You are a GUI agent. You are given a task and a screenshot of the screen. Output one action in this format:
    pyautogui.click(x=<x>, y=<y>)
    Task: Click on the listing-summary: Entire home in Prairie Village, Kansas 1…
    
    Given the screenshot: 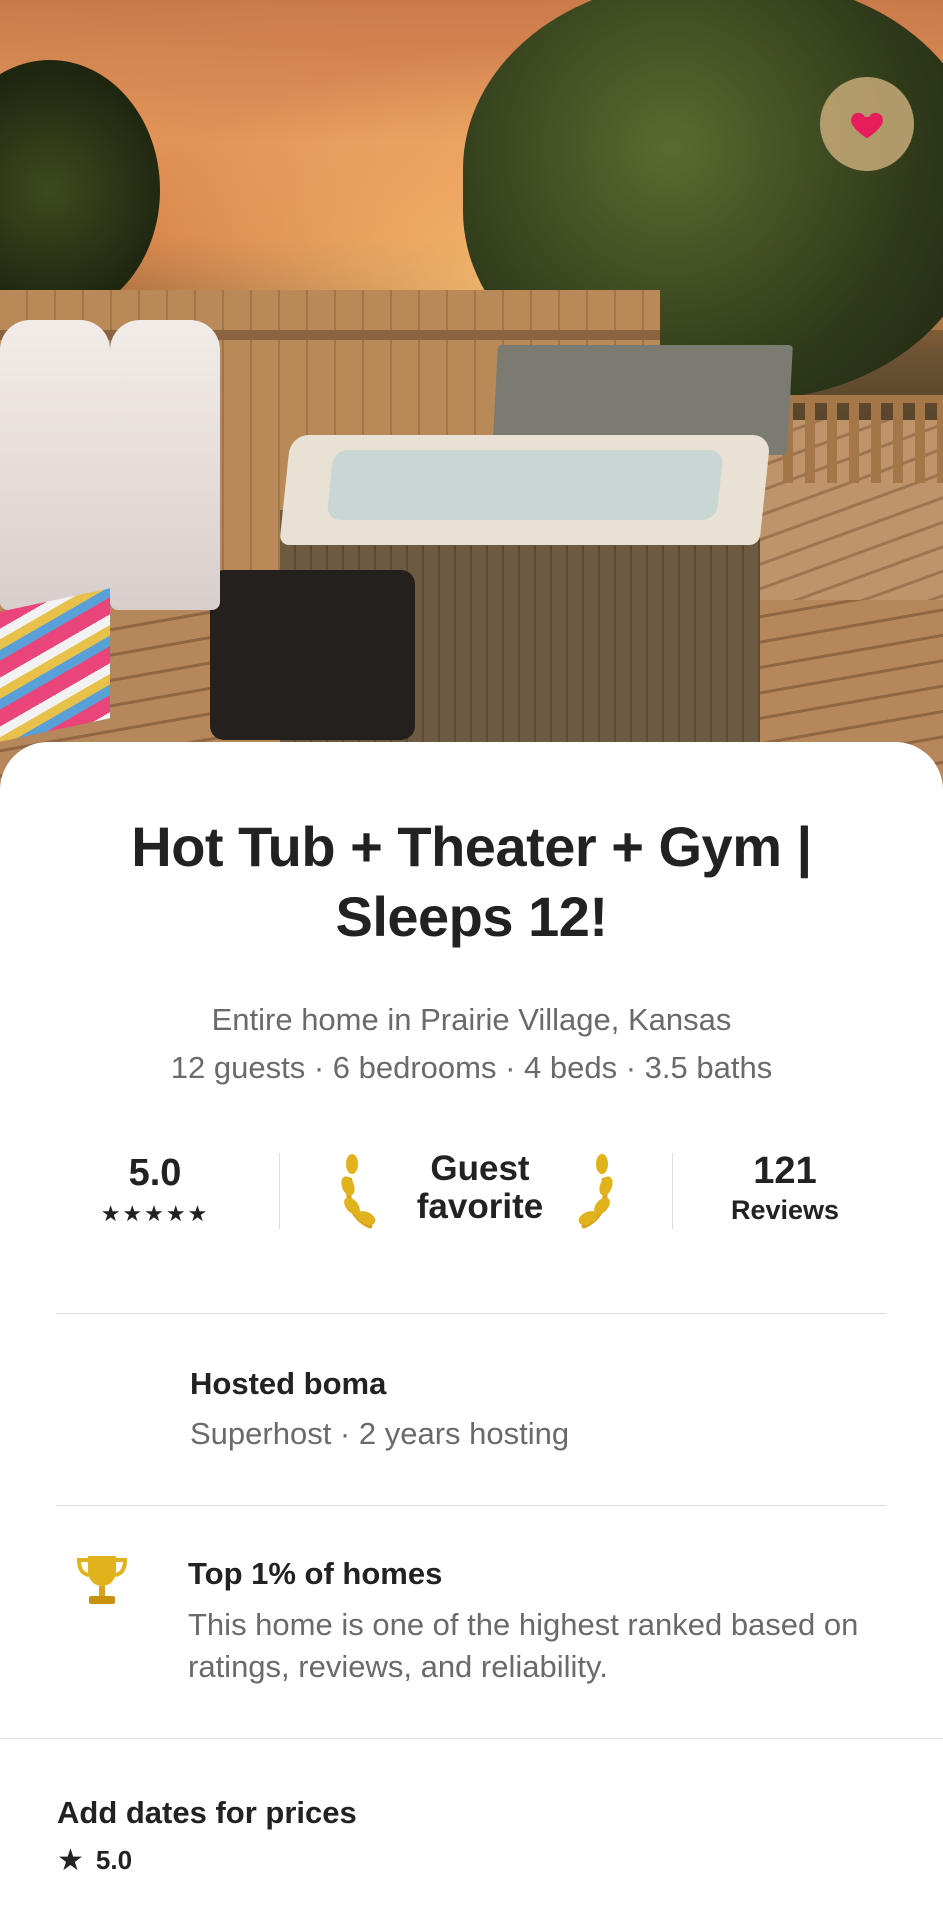 What is the action you would take?
    pyautogui.click(x=471, y=1044)
    